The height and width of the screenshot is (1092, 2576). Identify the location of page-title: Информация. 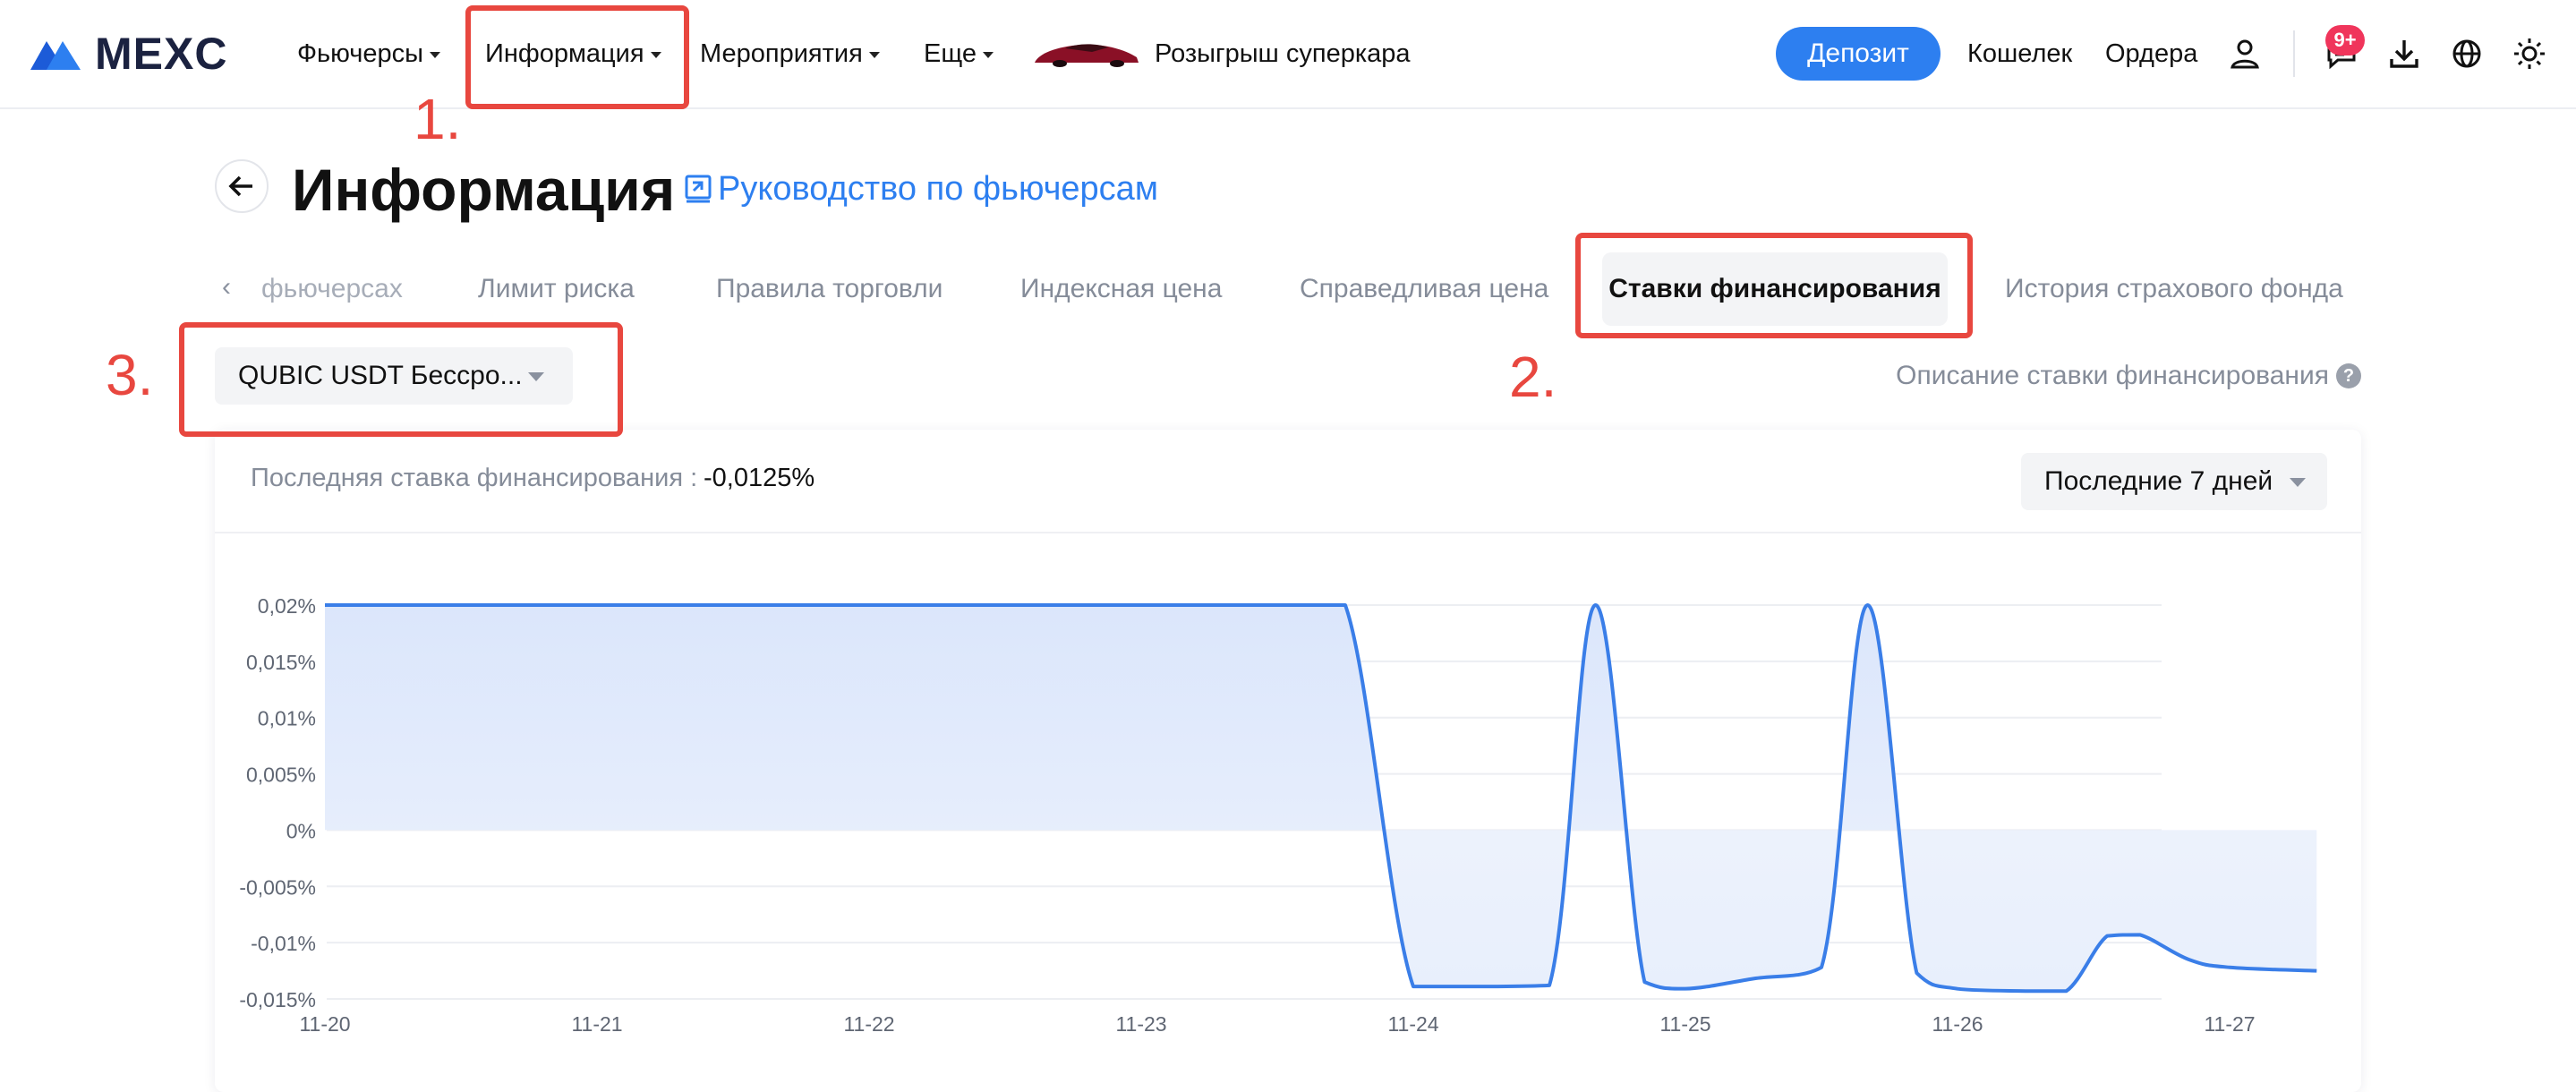
(484, 190).